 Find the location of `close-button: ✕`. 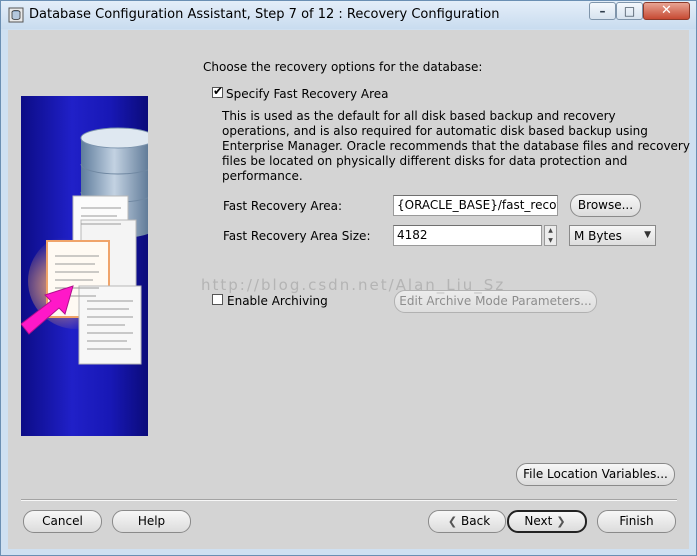

close-button: ✕ is located at coordinates (666, 11).